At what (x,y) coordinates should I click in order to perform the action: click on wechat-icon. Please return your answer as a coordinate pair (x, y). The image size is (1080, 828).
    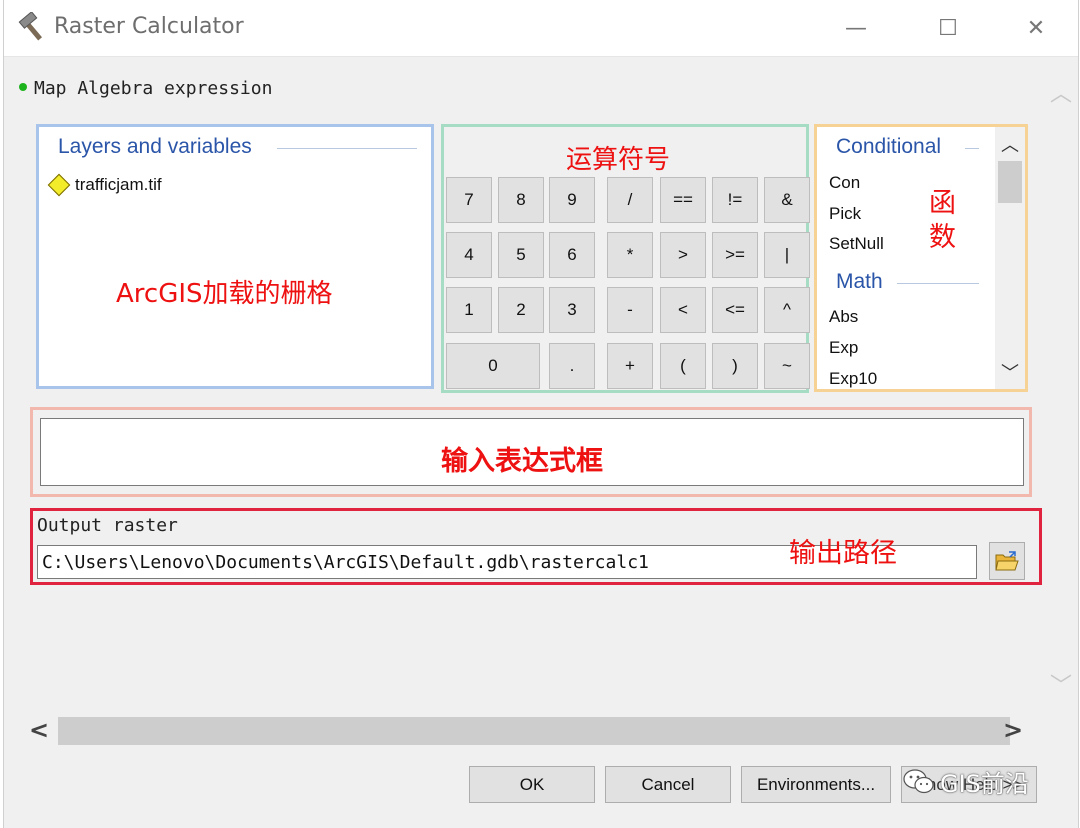
    Looking at the image, I should click on (918, 780).